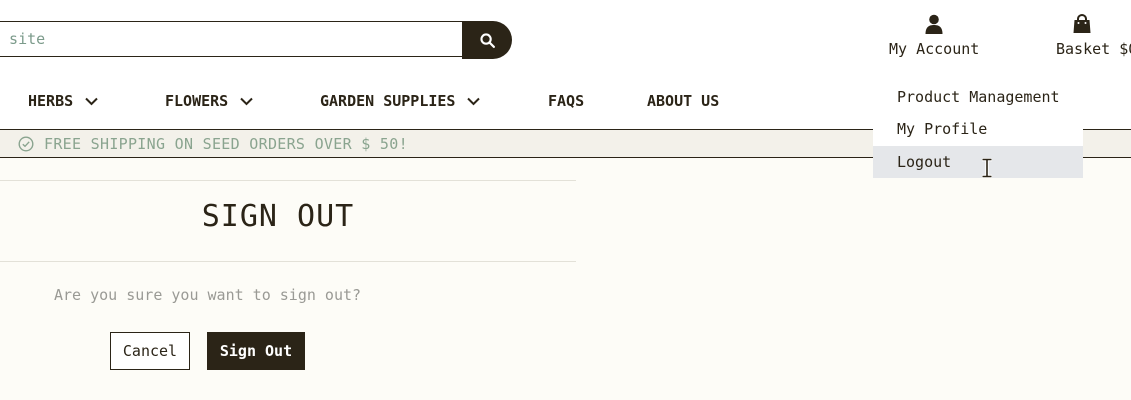 The width and height of the screenshot is (1131, 400). Describe the element at coordinates (934, 24) in the screenshot. I see `user-icon` at that location.